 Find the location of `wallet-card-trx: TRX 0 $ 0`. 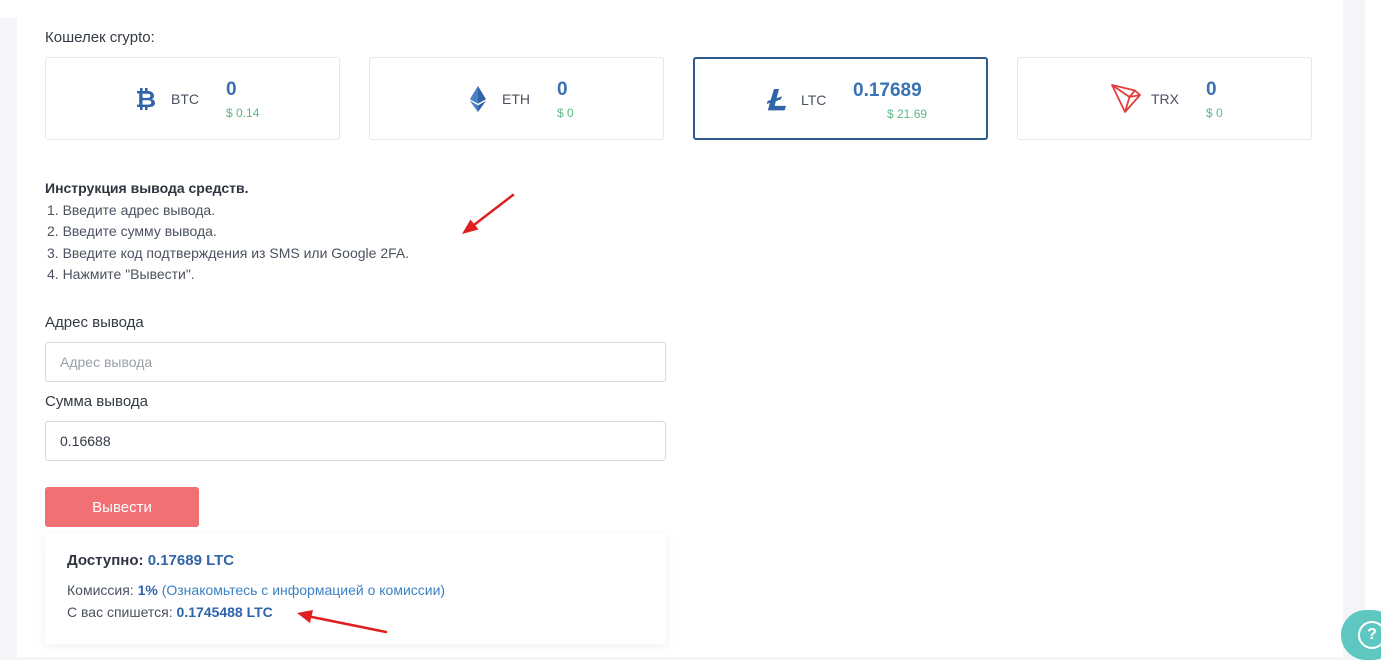

wallet-card-trx: TRX 0 $ 0 is located at coordinates (1164, 98).